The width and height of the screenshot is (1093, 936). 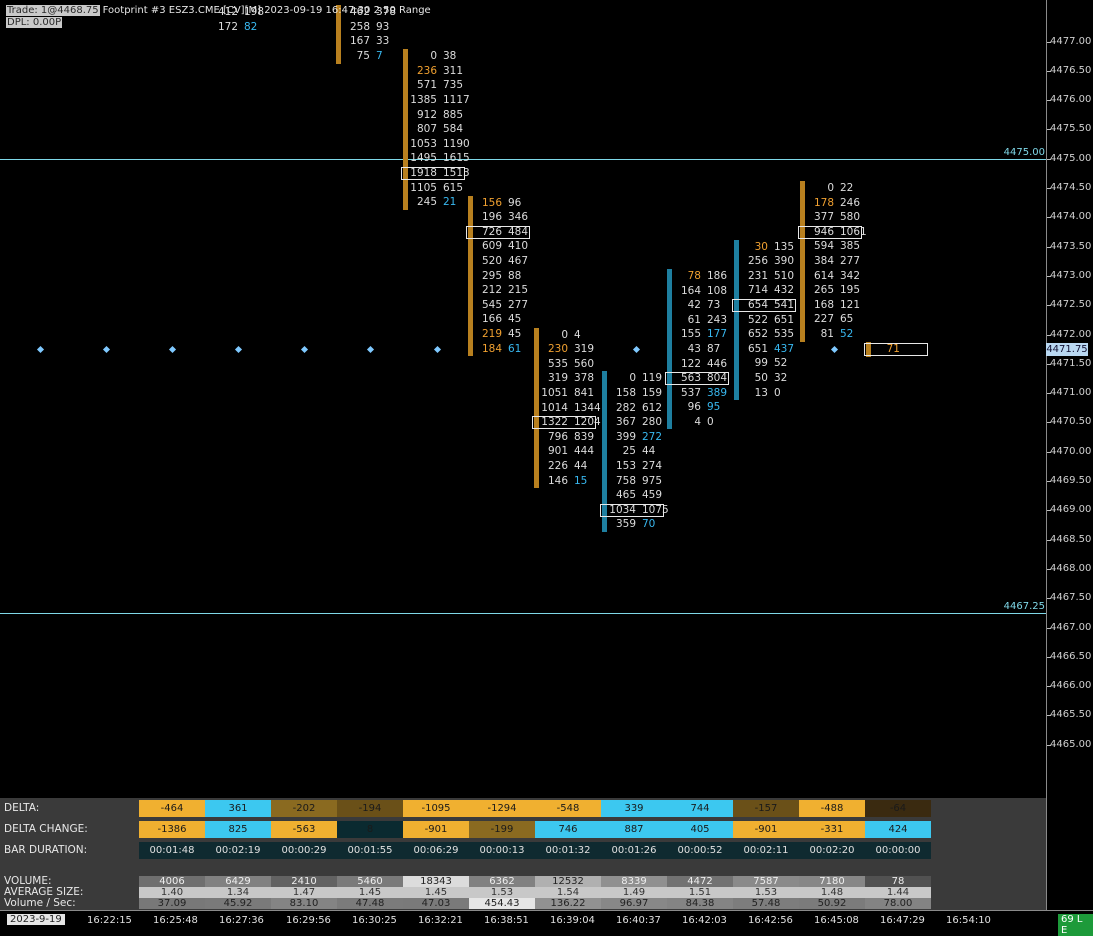 I want to click on avg-size-row-cell: 1.48, so click(x=832, y=892).